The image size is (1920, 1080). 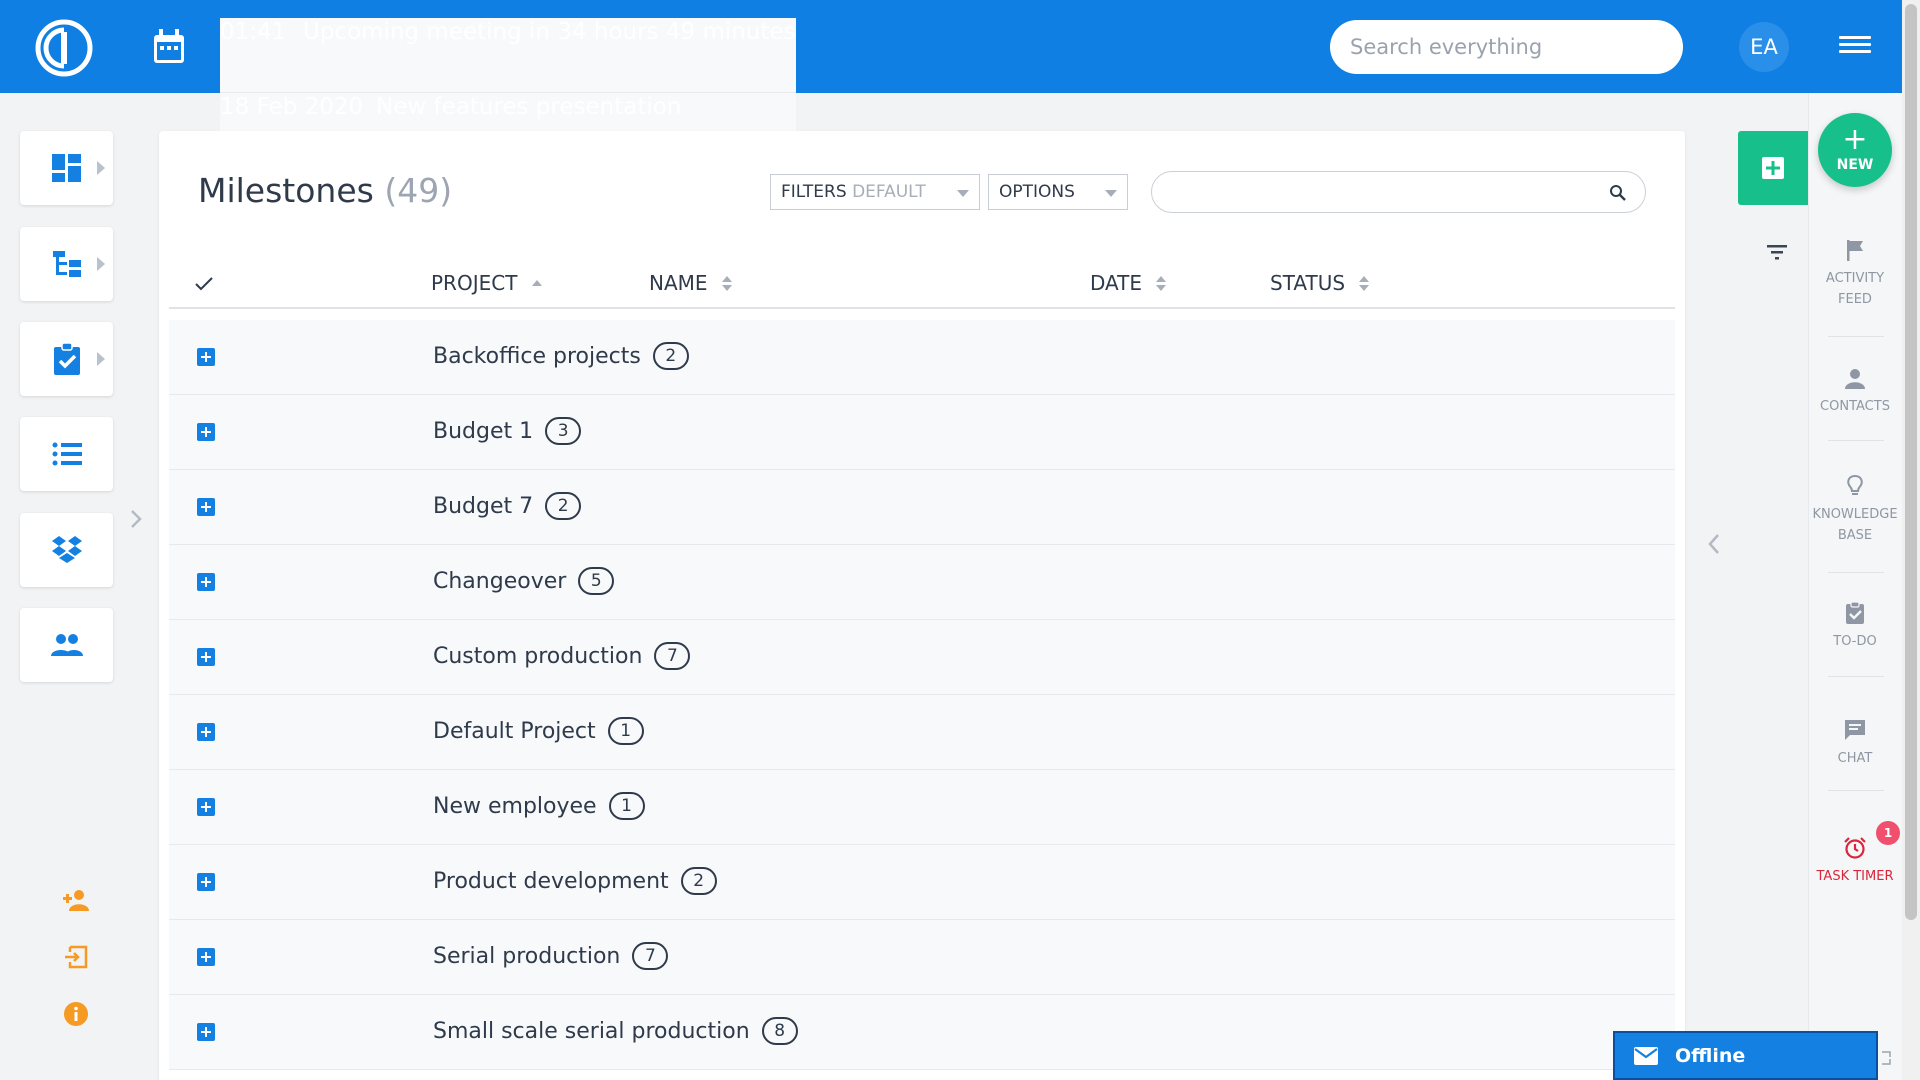 What do you see at coordinates (549, 32) in the screenshot?
I see `meeting-text: Upcoming meeting in 34 hours 49 minutes` at bounding box center [549, 32].